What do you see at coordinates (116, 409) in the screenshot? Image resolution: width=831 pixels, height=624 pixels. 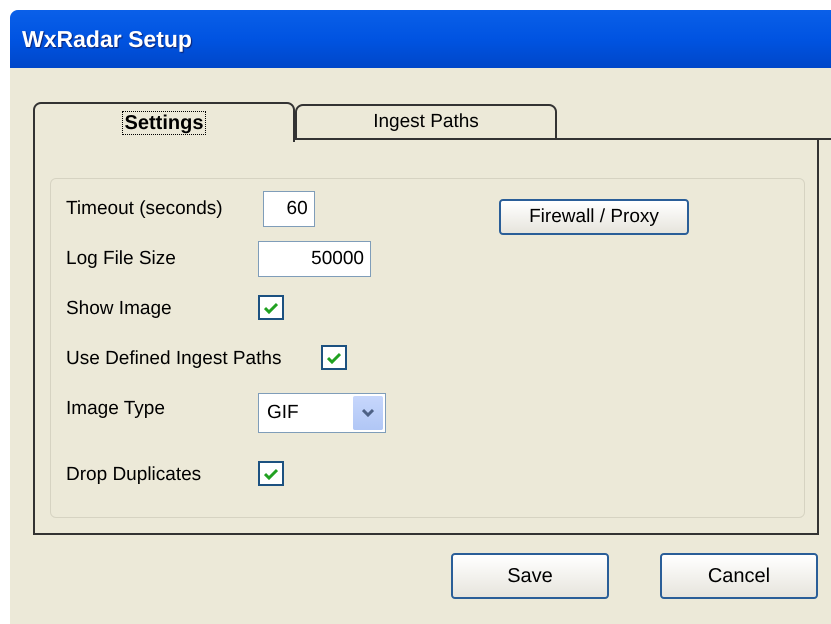 I see `field-label: Image Type` at bounding box center [116, 409].